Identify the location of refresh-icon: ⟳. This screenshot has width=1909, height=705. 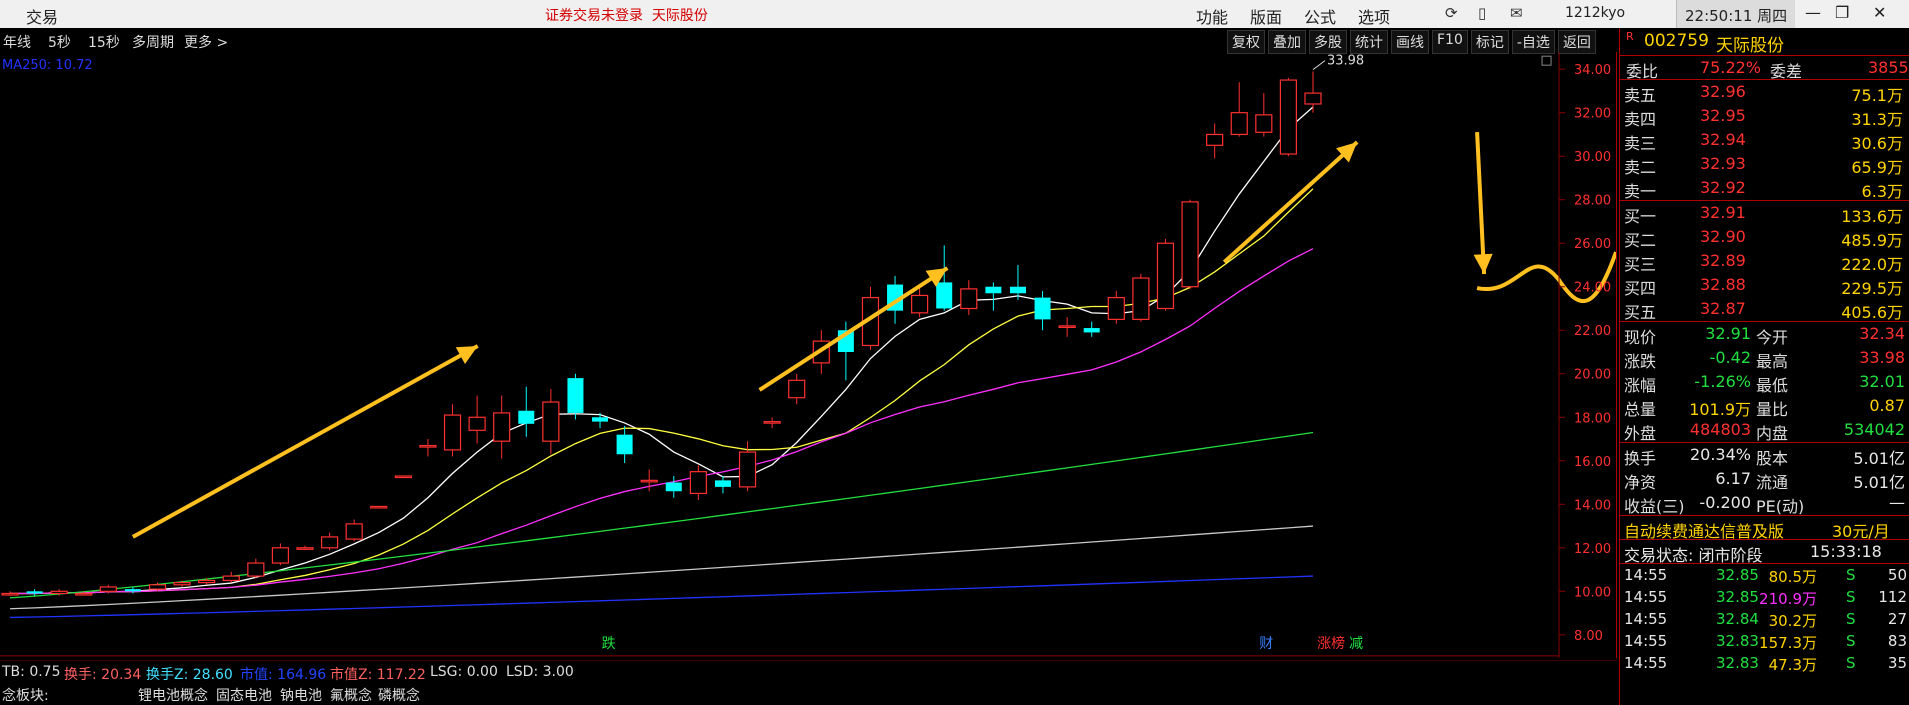
(1451, 13).